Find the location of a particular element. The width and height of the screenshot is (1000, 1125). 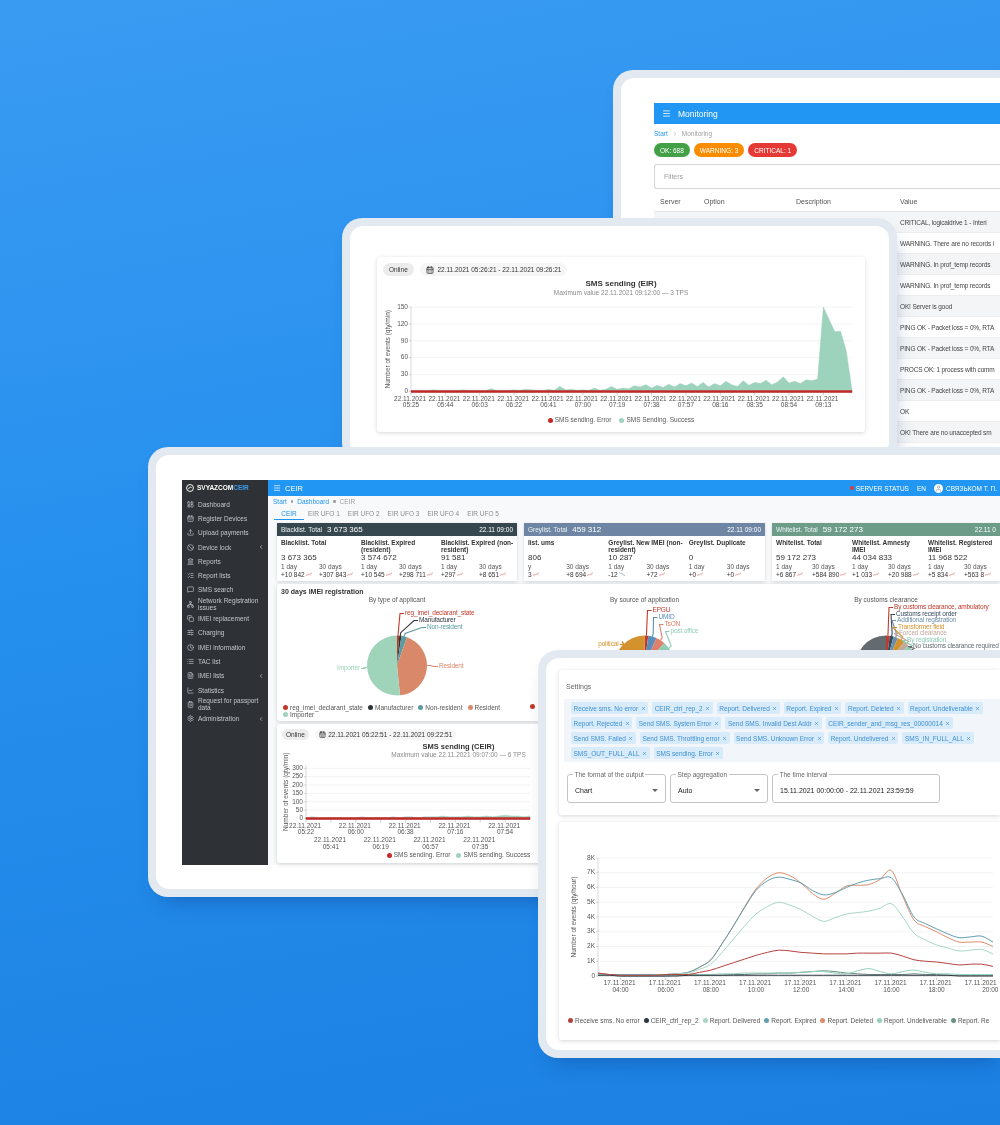

stat-value: 11 968 522 is located at coordinates (948, 558).